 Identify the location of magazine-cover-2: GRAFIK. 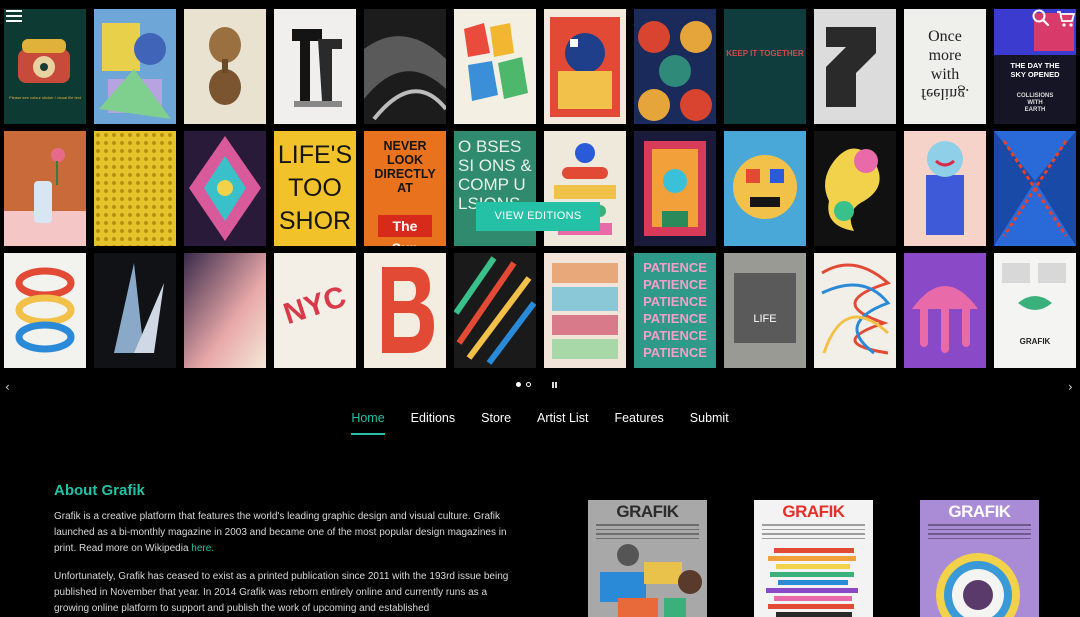
(813, 558).